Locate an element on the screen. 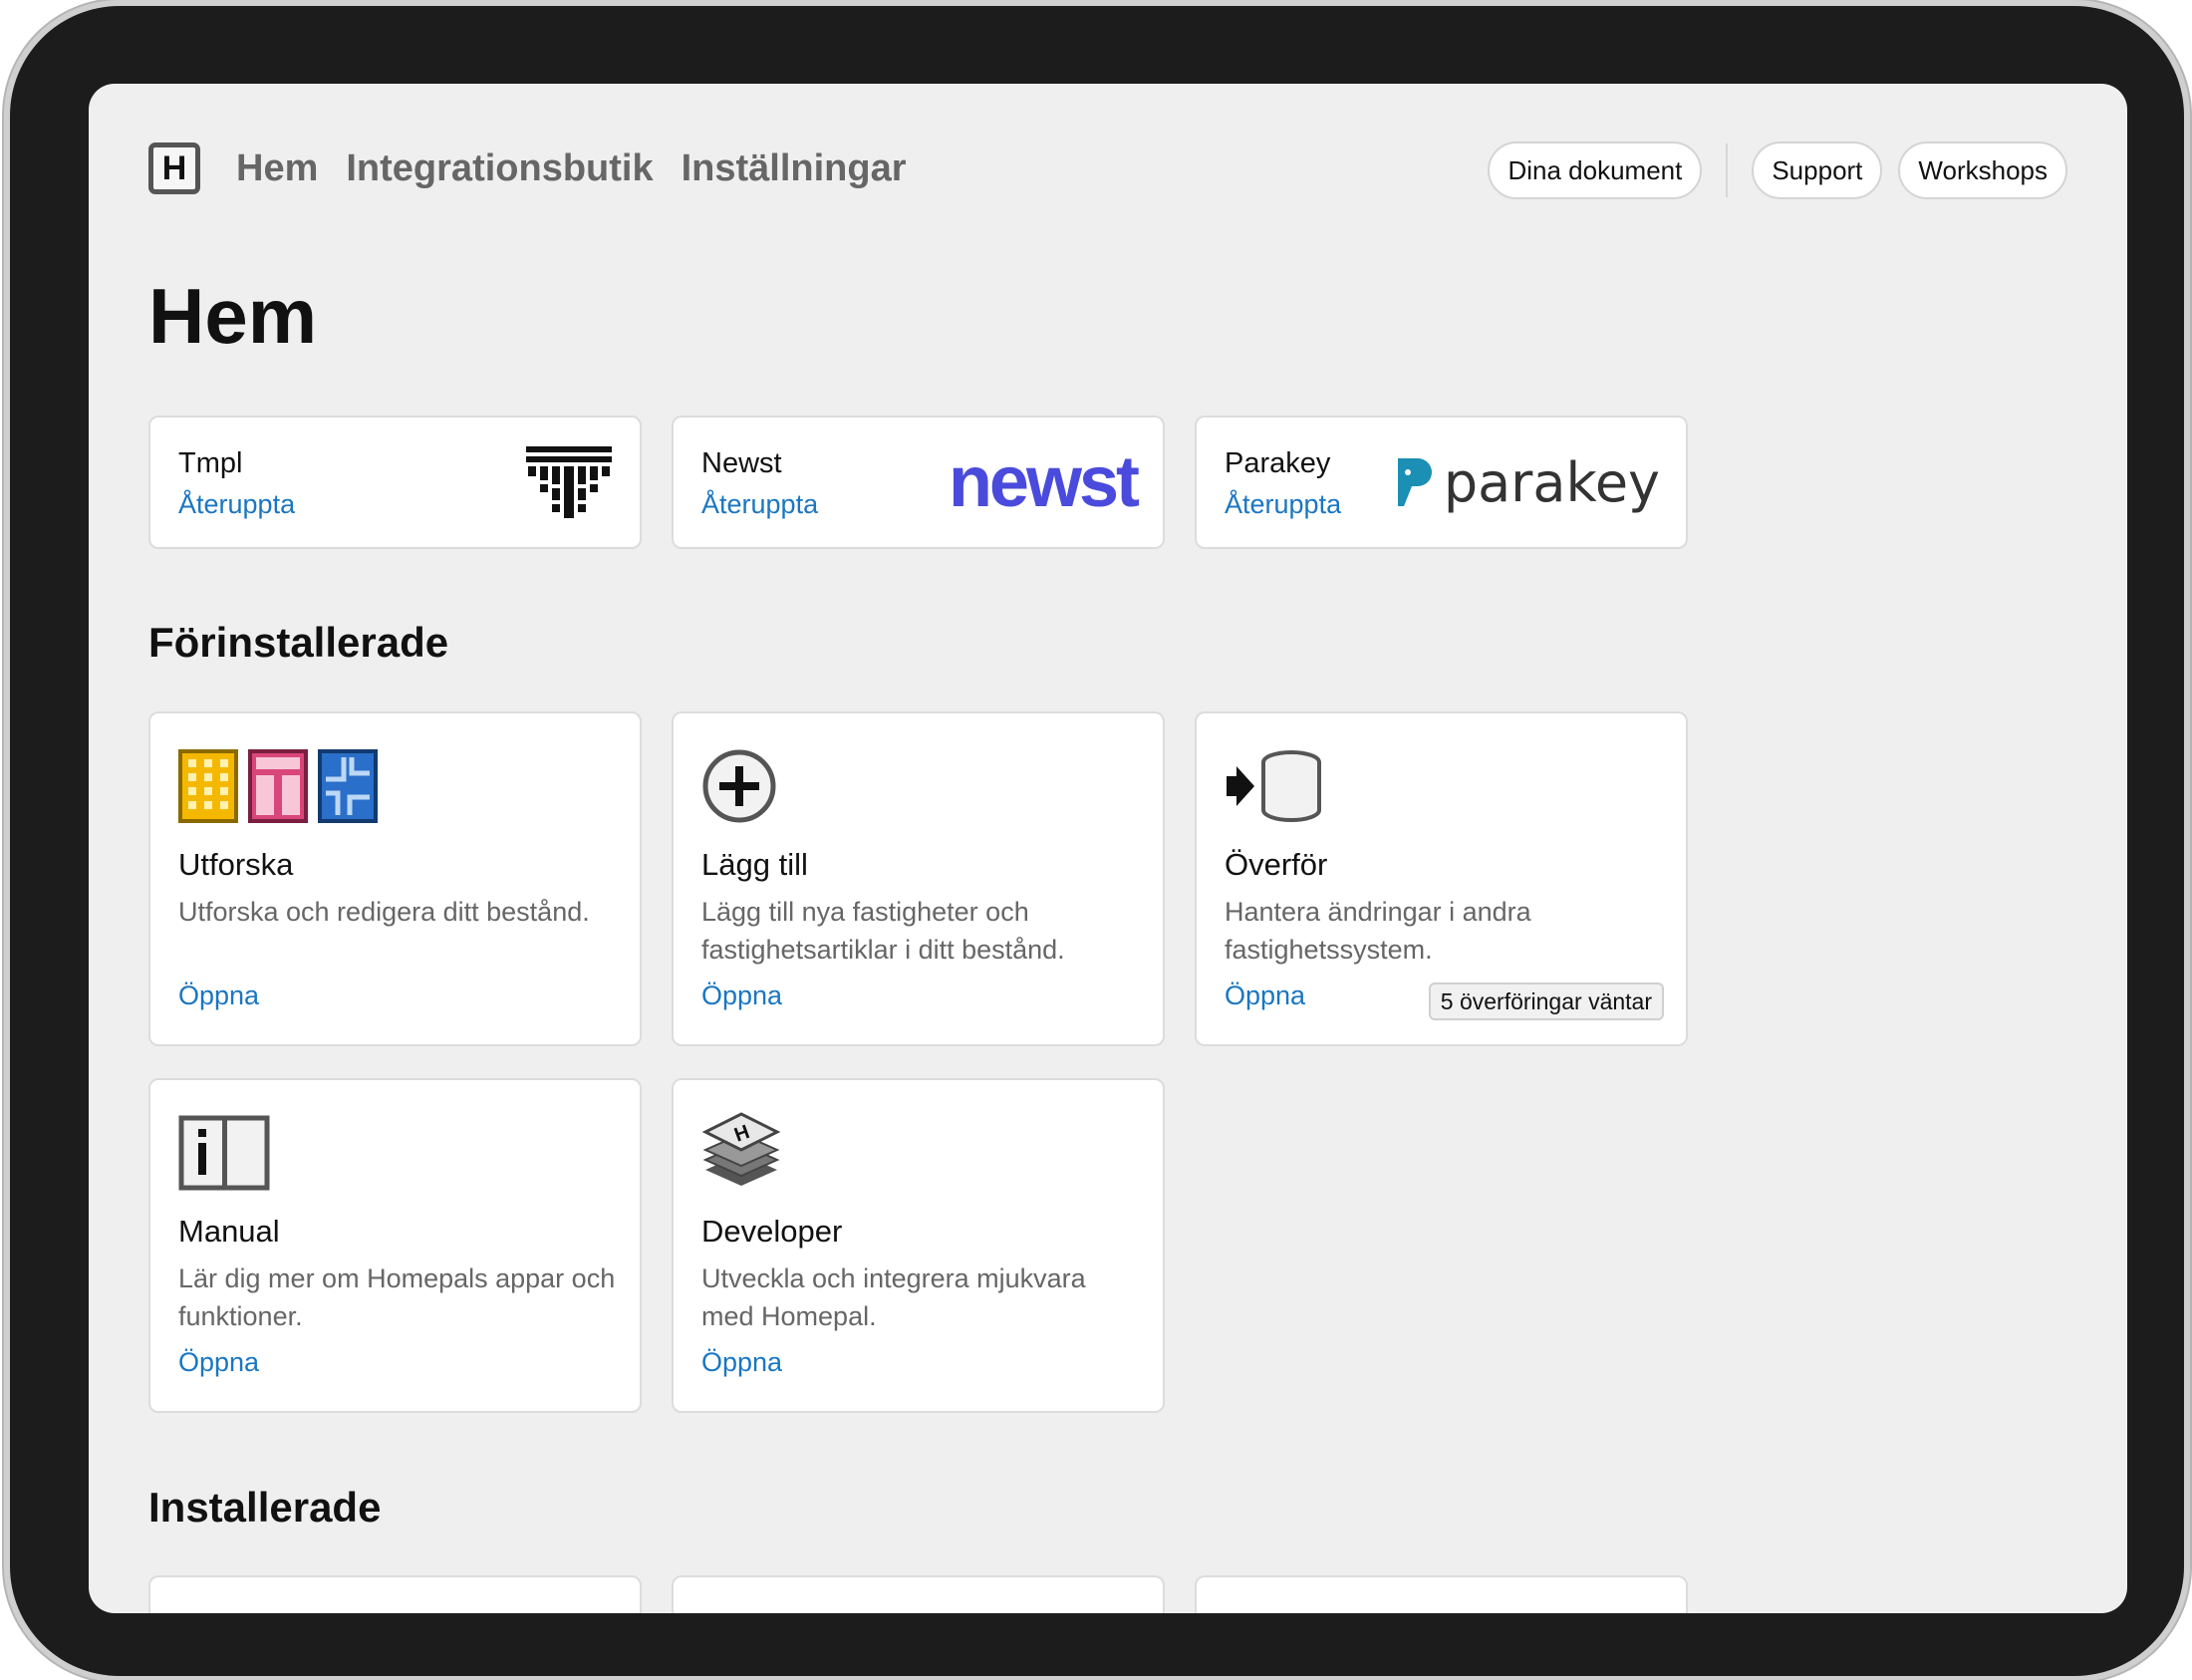  homepal-logo: H is located at coordinates (174, 168).